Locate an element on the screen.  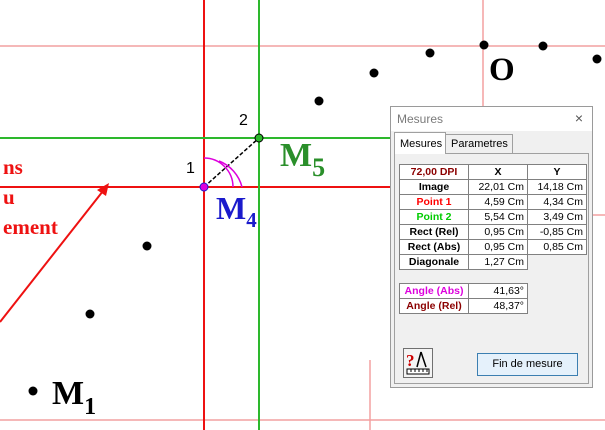
table-row: 72,00 DPI X Y is located at coordinates (493, 172).